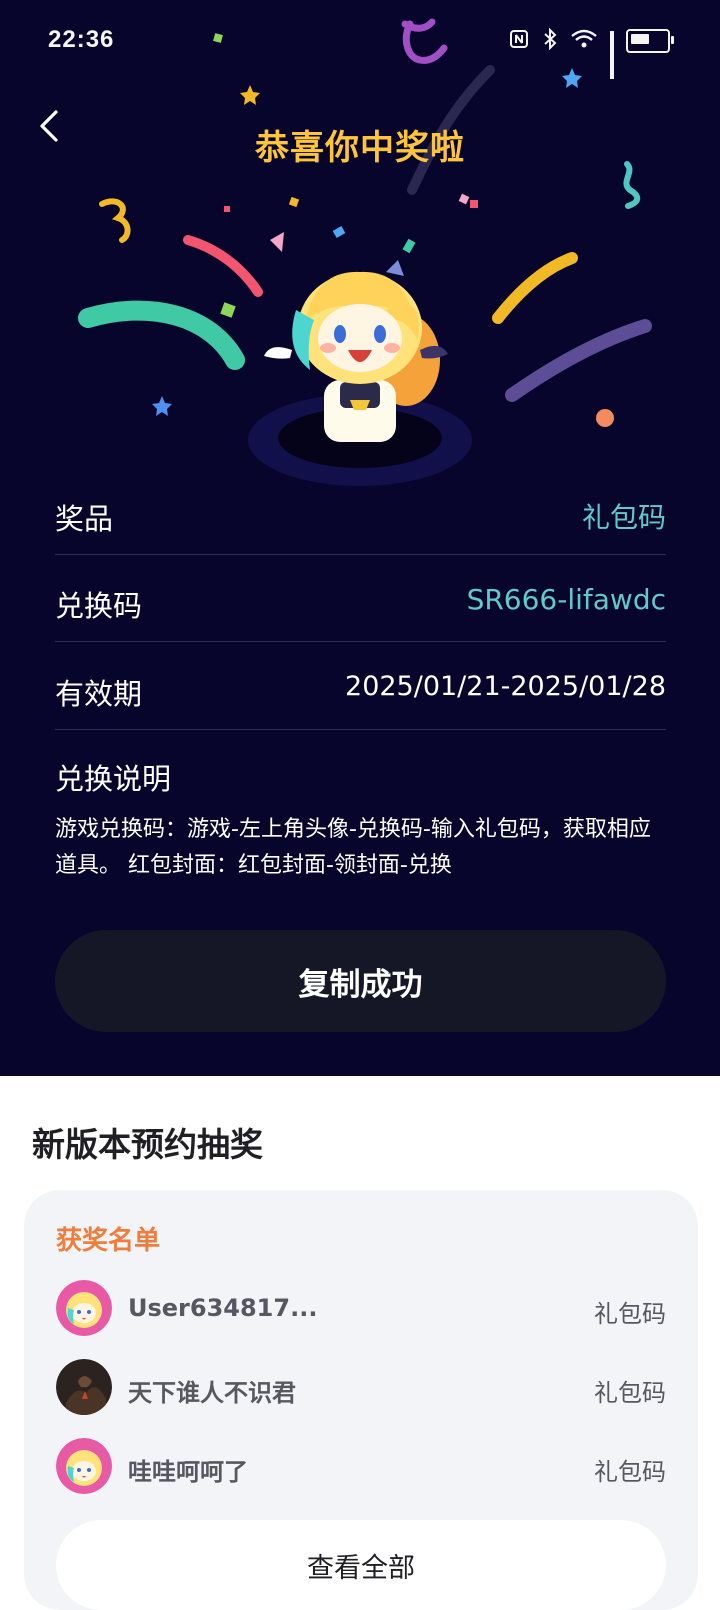  Describe the element at coordinates (550, 40) in the screenshot. I see `bluetooth-icon` at that location.